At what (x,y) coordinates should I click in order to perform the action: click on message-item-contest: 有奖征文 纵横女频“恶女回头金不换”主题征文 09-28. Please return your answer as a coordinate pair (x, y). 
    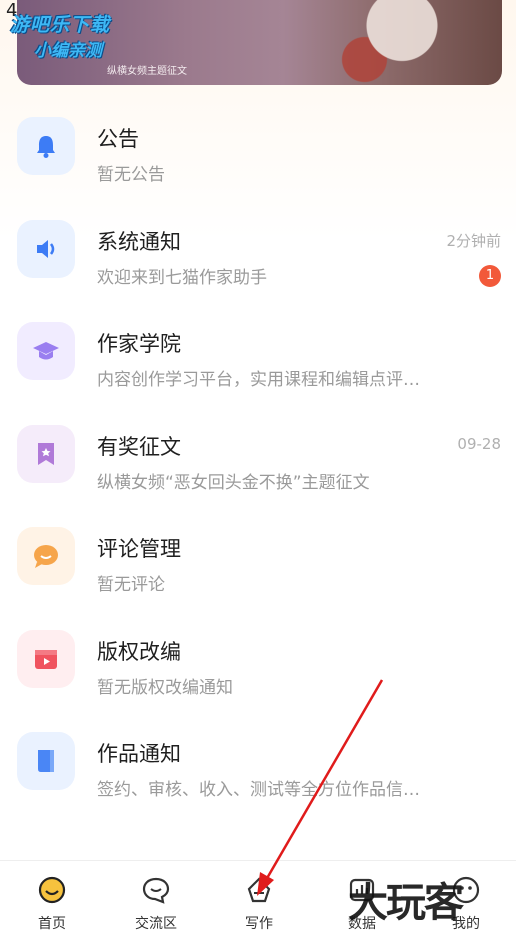
    Looking at the image, I should click on (258, 462).